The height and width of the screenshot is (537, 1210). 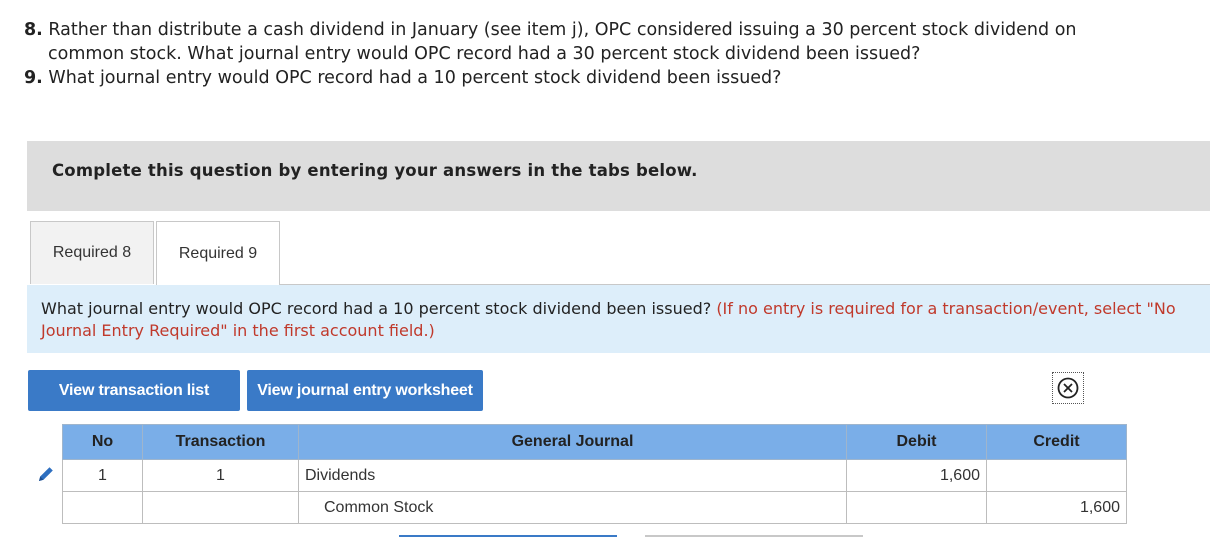 I want to click on cell-credit: 1,600, so click(x=1056, y=507).